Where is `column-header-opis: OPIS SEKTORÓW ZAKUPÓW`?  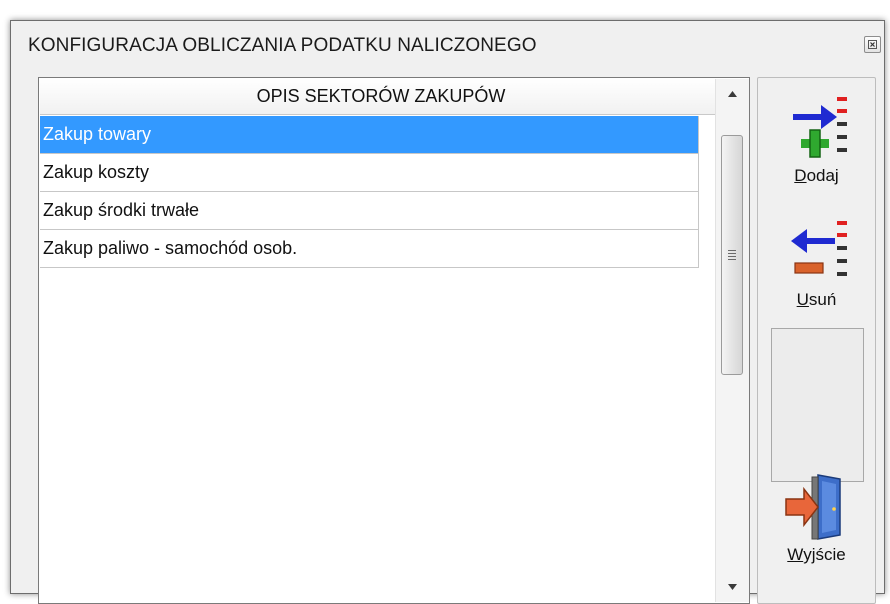 column-header-opis: OPIS SEKTORÓW ZAKUPÓW is located at coordinates (381, 97).